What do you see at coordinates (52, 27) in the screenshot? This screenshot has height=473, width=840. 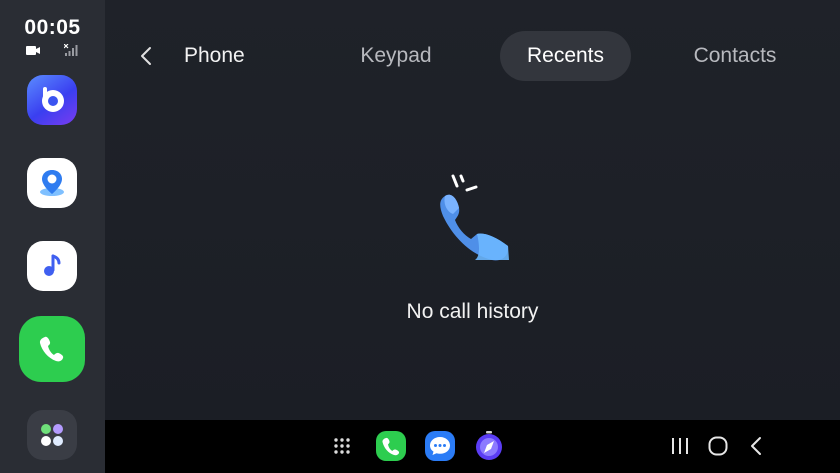 I see `status-clock: 00:05` at bounding box center [52, 27].